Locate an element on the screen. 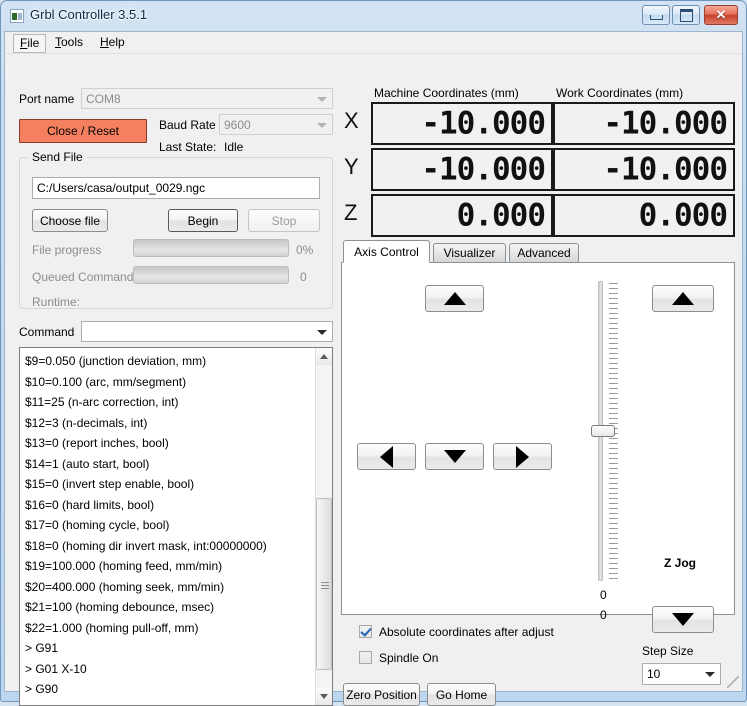  tab-advanced-label: Advanced is located at coordinates (544, 253).